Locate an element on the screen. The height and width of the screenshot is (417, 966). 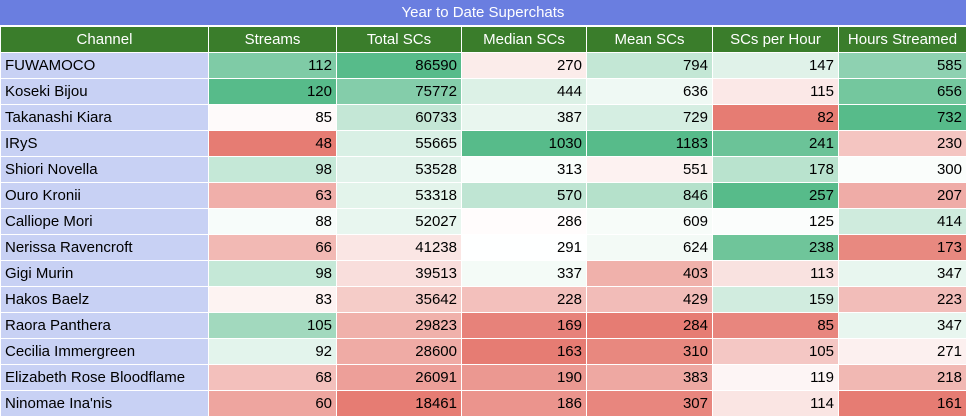
value-cell: 113 is located at coordinates (776, 274).